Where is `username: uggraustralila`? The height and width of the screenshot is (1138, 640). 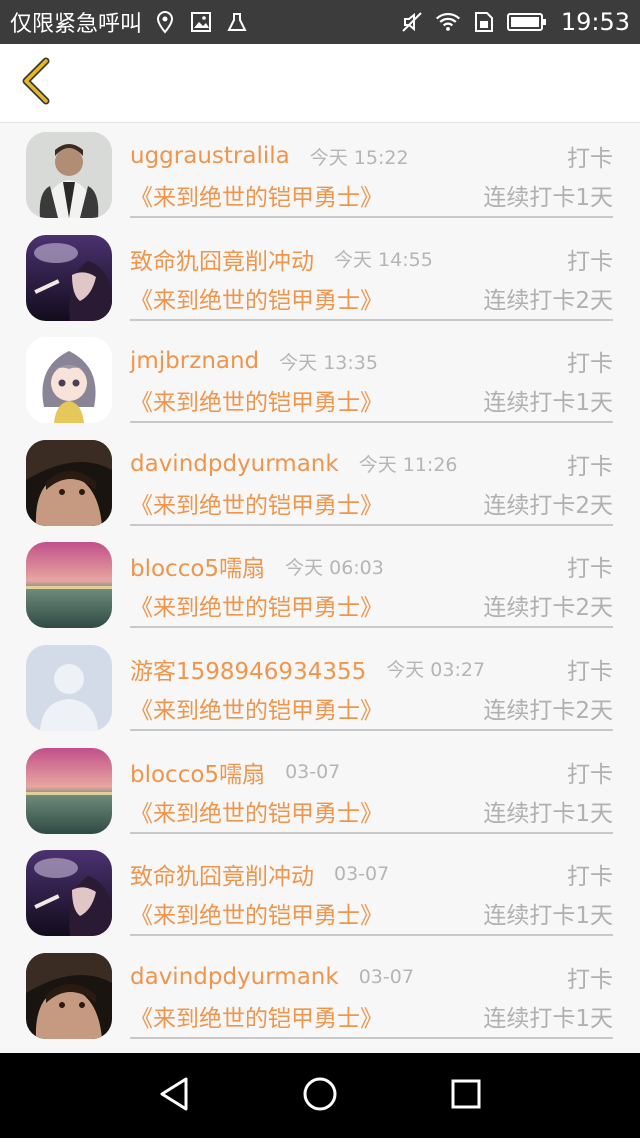
username: uggraustralila is located at coordinates (210, 156).